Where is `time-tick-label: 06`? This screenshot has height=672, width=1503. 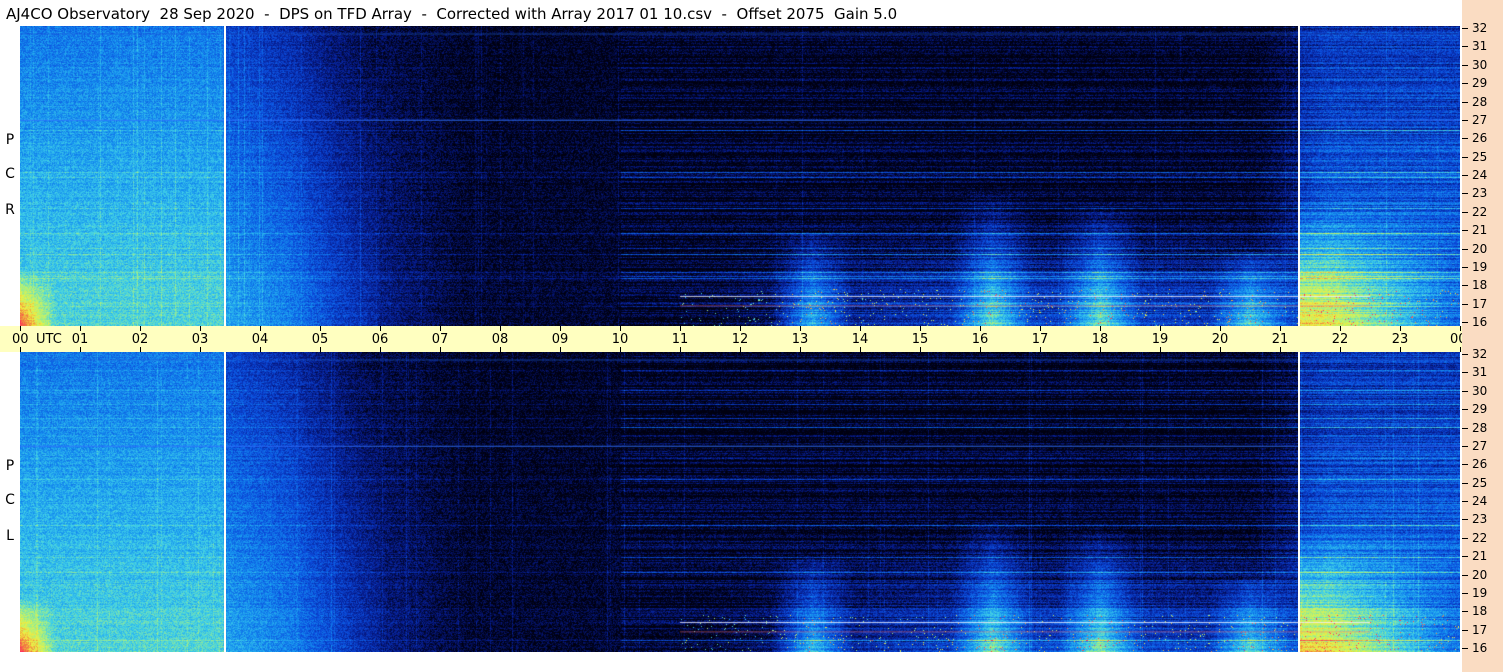
time-tick-label: 06 is located at coordinates (380, 339).